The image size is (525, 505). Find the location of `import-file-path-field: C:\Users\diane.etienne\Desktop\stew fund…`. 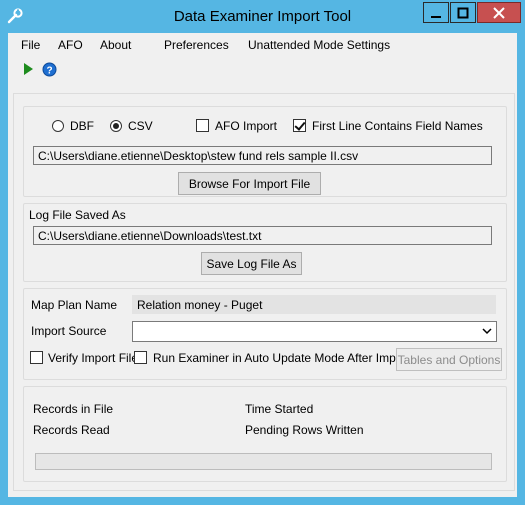

import-file-path-field: C:\Users\diane.etienne\Desktop\stew fund… is located at coordinates (262, 155).